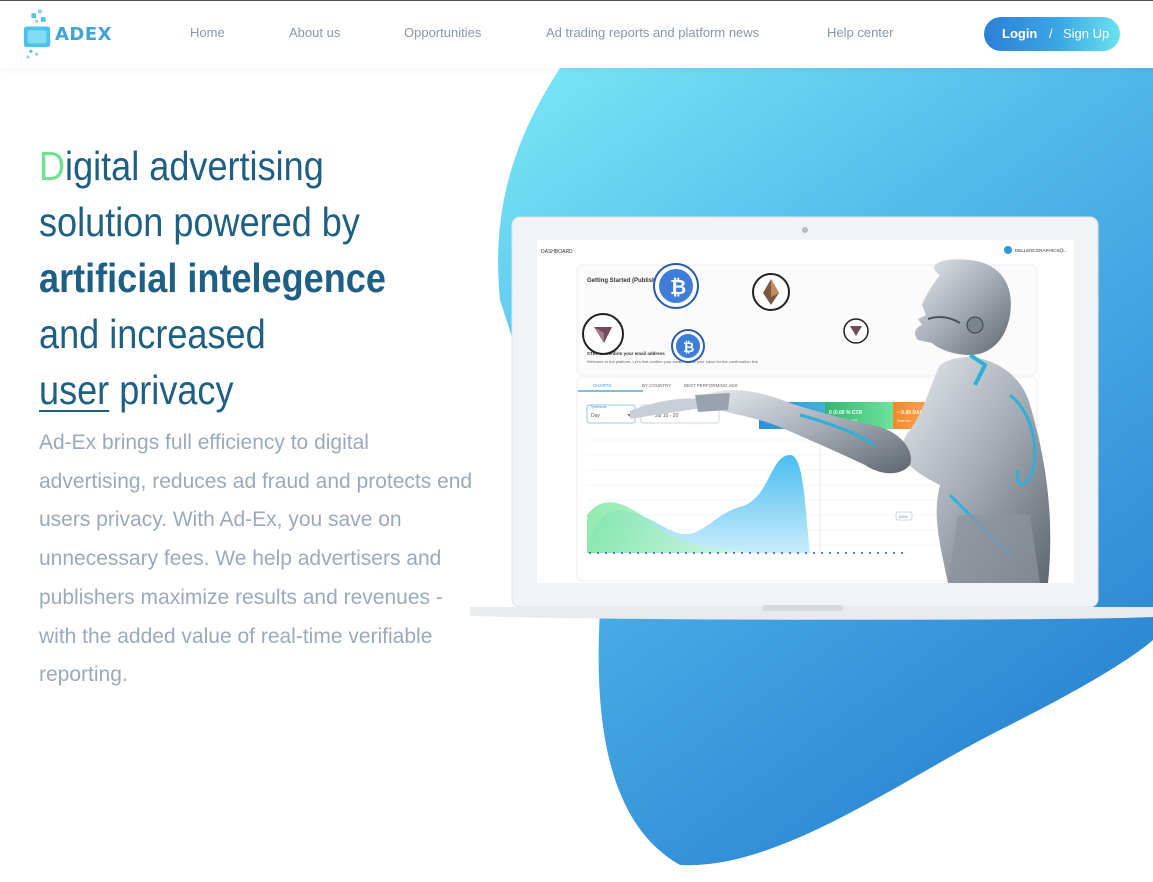  I want to click on getting-started-title: Getting Started (Publisher), so click(625, 281).